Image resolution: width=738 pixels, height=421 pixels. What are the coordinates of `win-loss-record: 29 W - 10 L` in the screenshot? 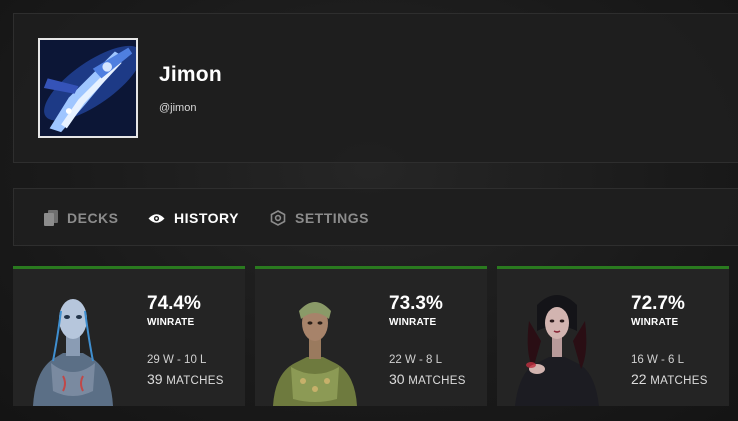 It's located at (177, 360).